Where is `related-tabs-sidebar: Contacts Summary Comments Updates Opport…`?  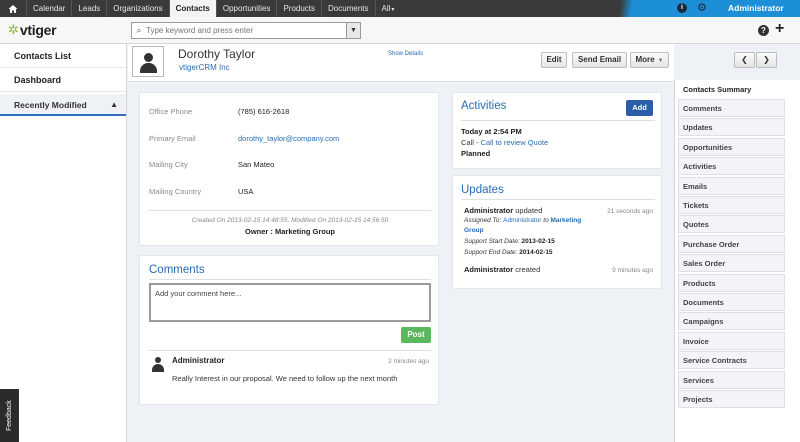 related-tabs-sidebar: Contacts Summary Comments Updates Opport… is located at coordinates (737, 261).